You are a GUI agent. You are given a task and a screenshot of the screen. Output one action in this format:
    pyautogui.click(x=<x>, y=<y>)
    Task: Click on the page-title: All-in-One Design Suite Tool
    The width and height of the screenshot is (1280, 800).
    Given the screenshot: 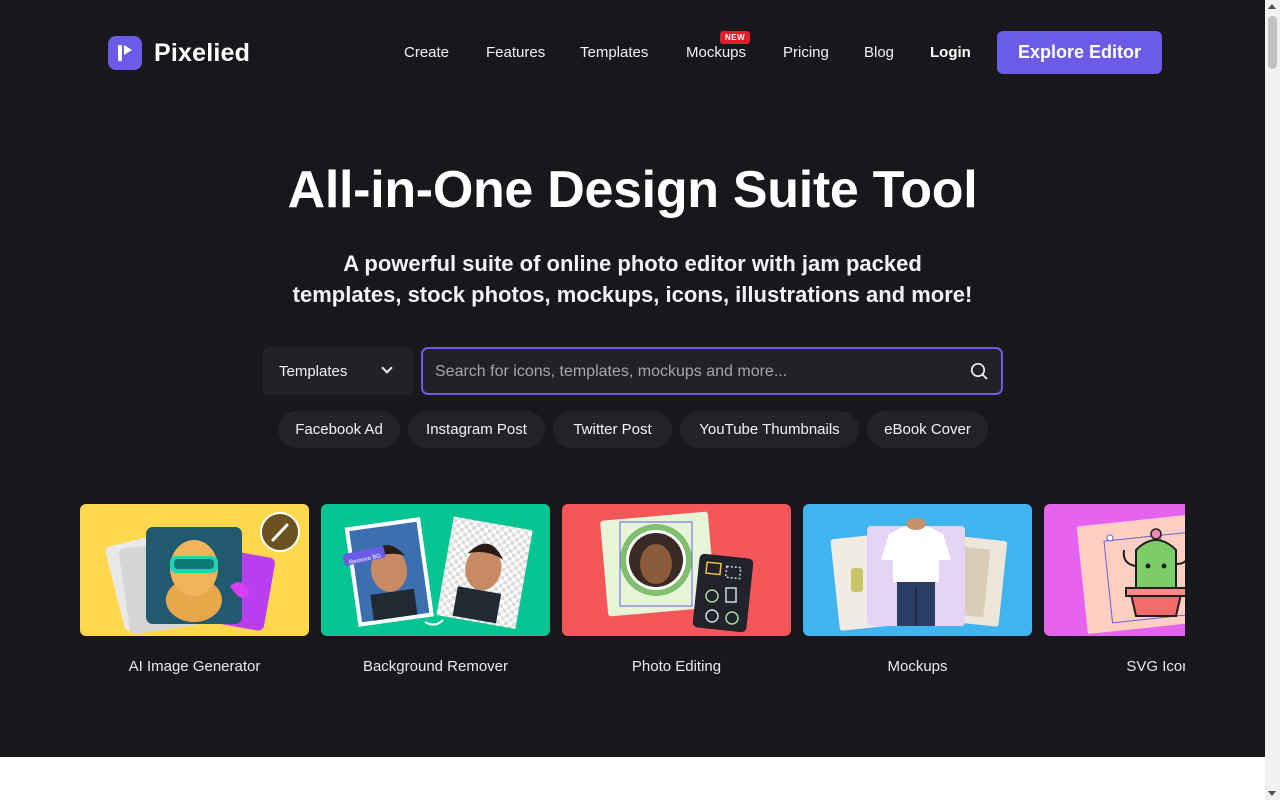 What is the action you would take?
    pyautogui.click(x=632, y=190)
    